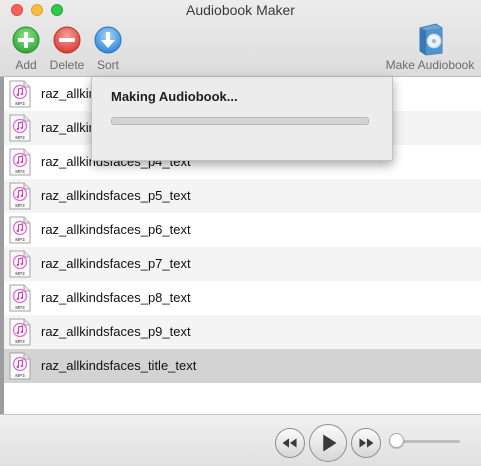  What do you see at coordinates (67, 40) in the screenshot?
I see `minus-icon` at bounding box center [67, 40].